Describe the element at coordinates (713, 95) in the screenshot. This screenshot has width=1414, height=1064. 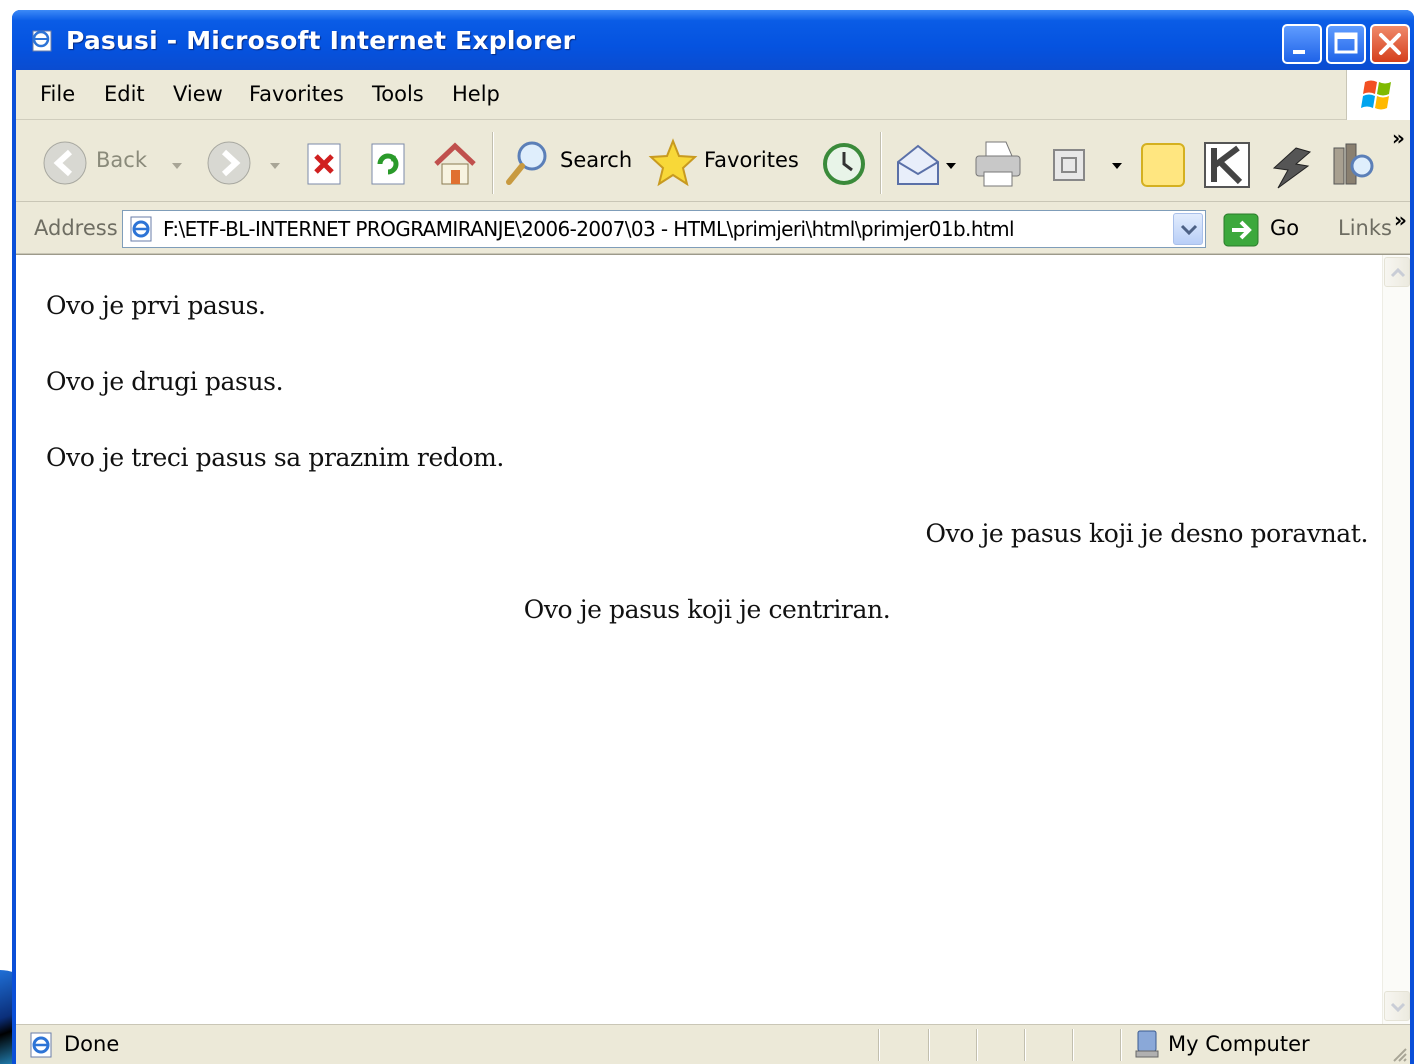
I see `menu-bar: File Edit View Favorites Tools Help` at that location.